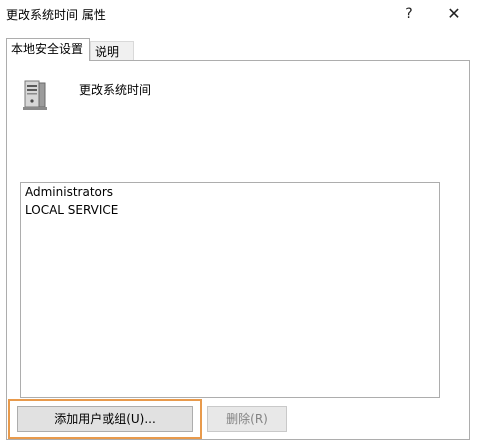  Describe the element at coordinates (238, 15) in the screenshot. I see `title-bar: 更改系统时间 属性 ? ✕` at that location.